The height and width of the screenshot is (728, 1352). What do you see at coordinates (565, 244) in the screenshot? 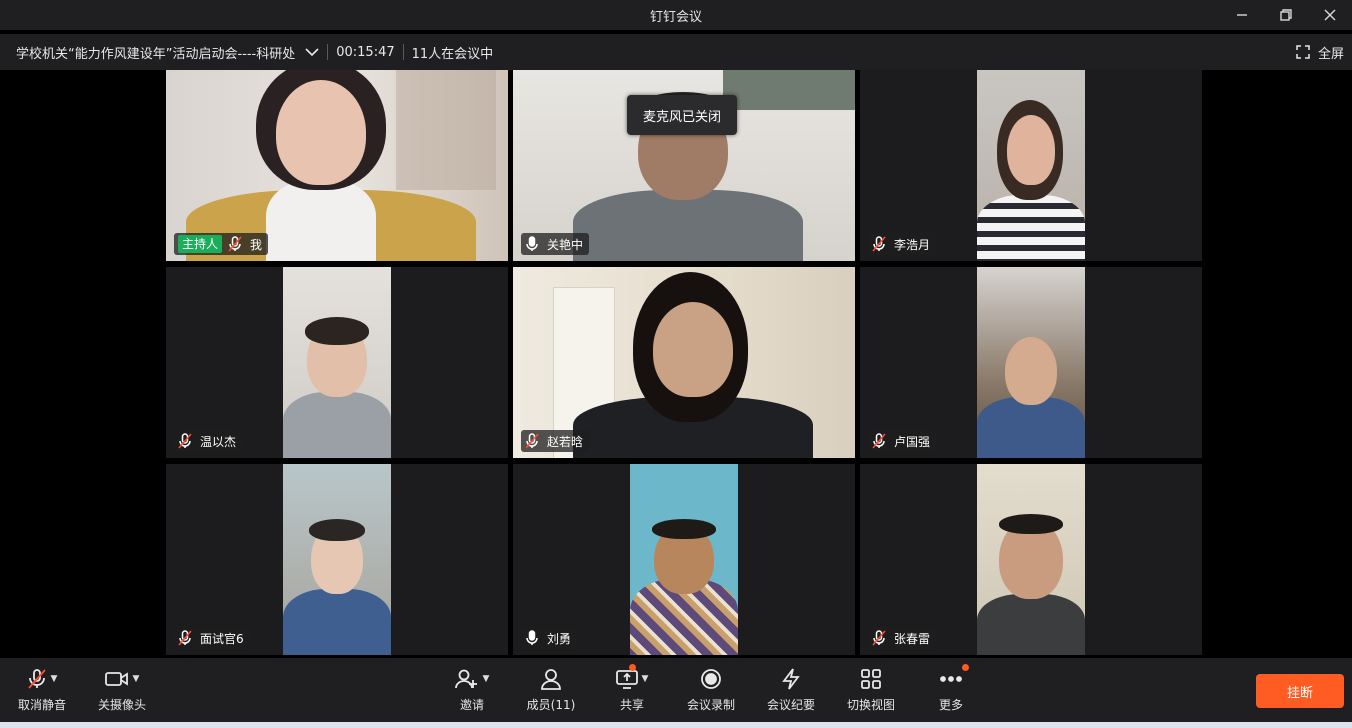
I see `participant-name: 关艳中` at bounding box center [565, 244].